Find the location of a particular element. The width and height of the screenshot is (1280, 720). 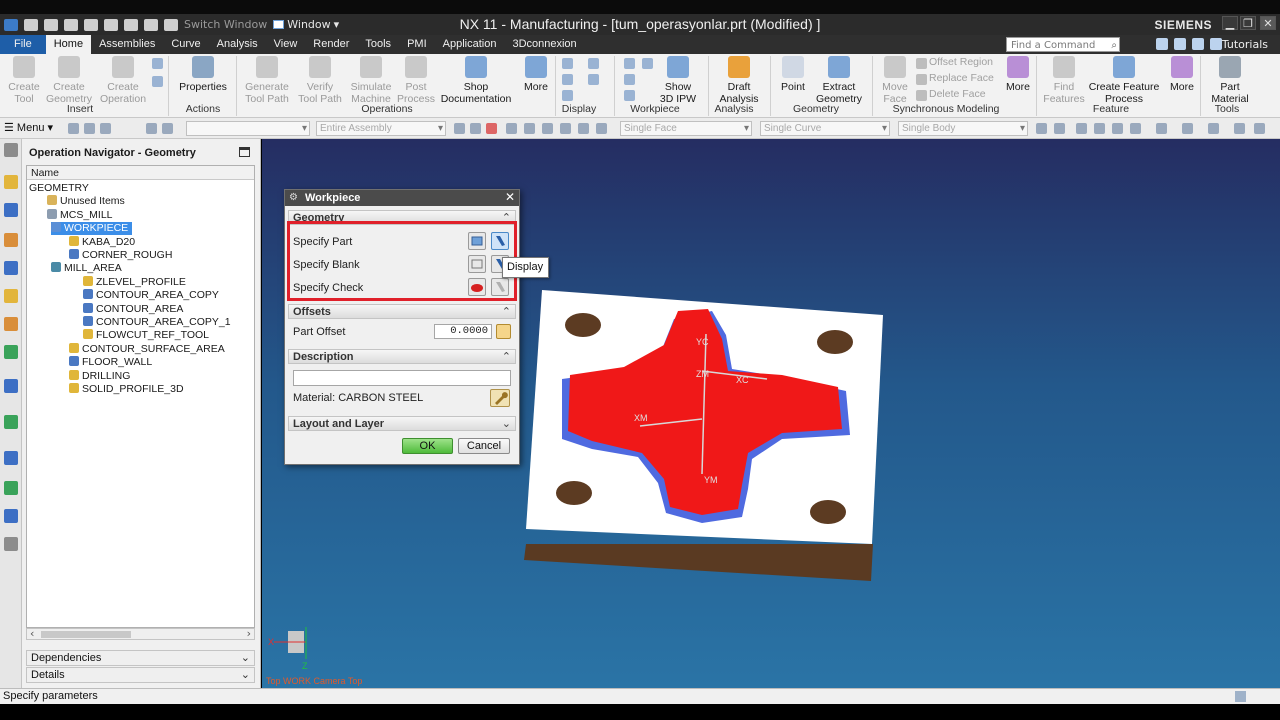

tab-tools: Tools is located at coordinates (378, 44).